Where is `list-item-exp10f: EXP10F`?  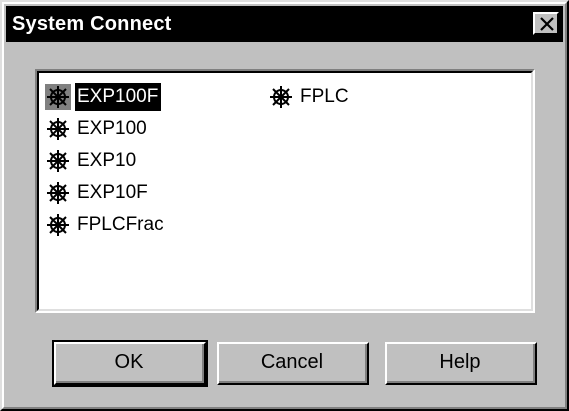 list-item-exp10f: EXP10F is located at coordinates (98, 193).